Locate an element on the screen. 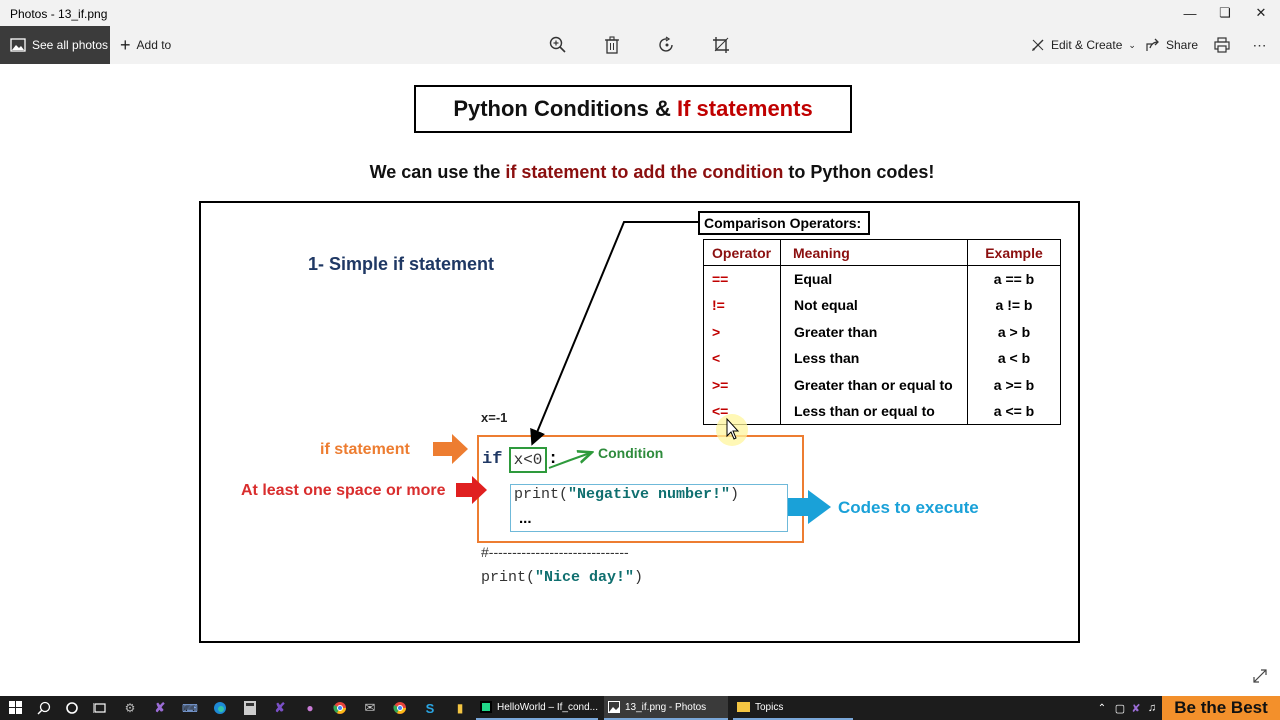 This screenshot has height=720, width=1280. task-view-icon is located at coordinates (100, 708).